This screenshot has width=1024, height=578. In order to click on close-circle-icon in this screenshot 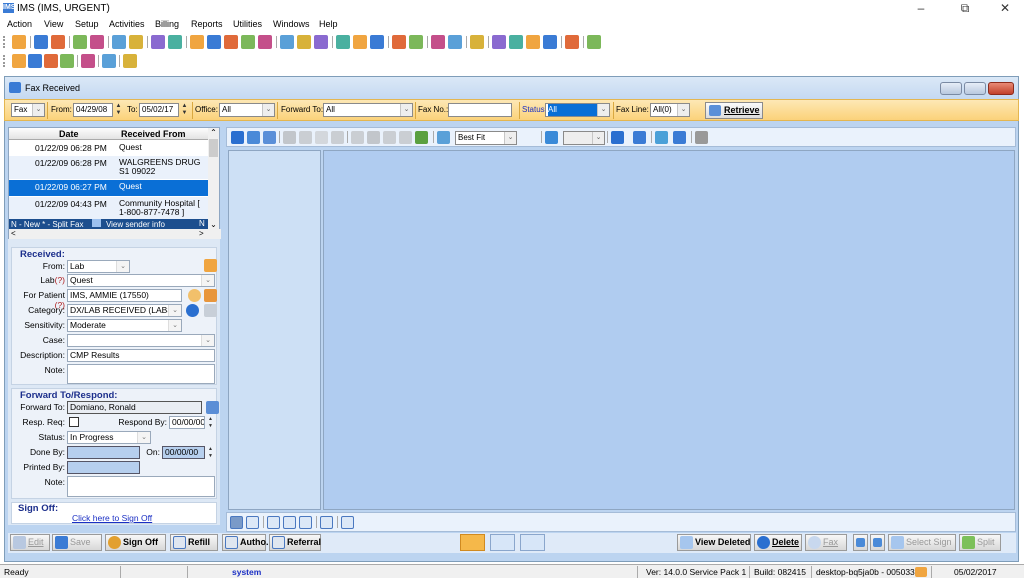, I will do `click(130, 61)`.